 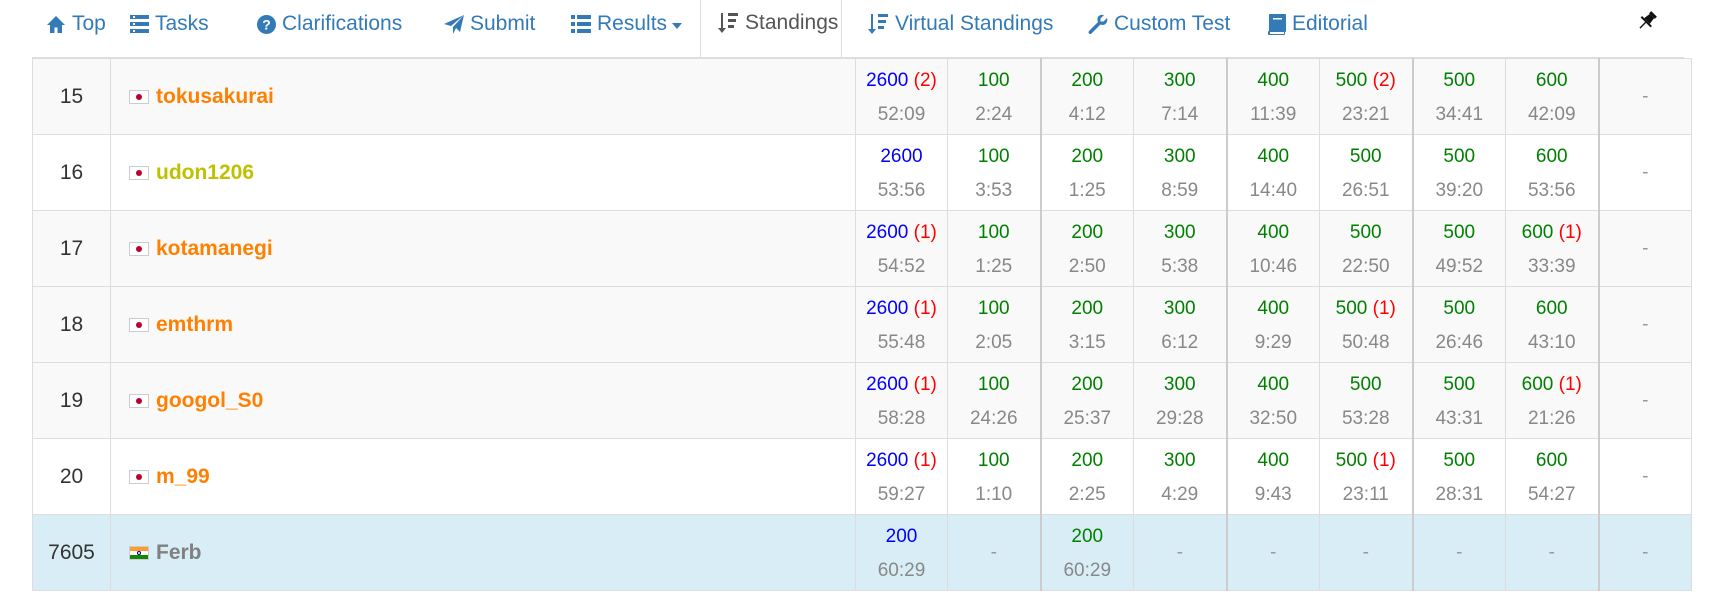 I want to click on user-cell: emthrm, so click(x=483, y=324).